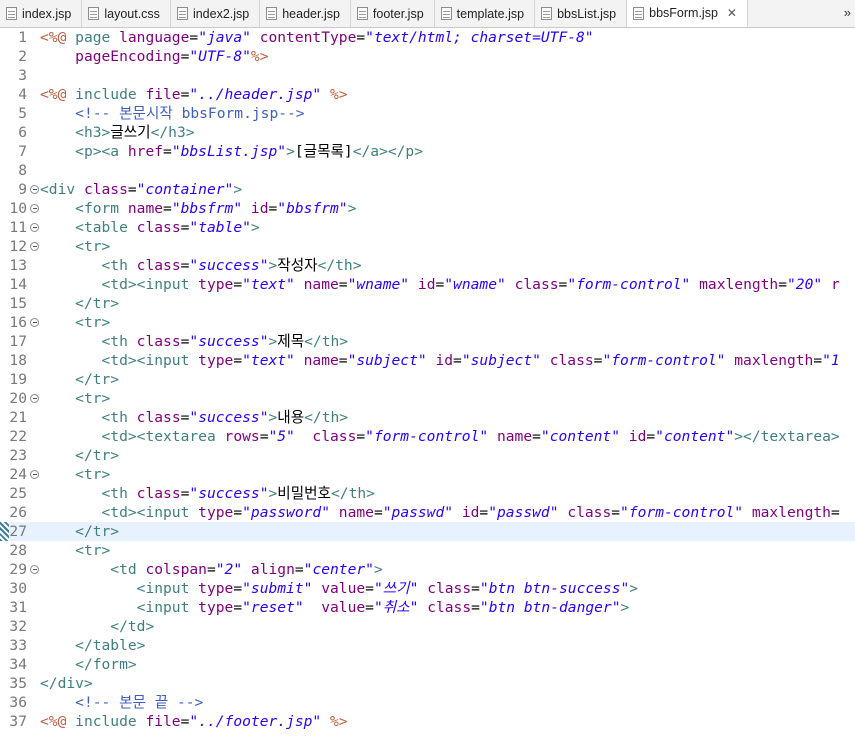  What do you see at coordinates (446, 13) in the screenshot?
I see `jsp-file-icon` at bounding box center [446, 13].